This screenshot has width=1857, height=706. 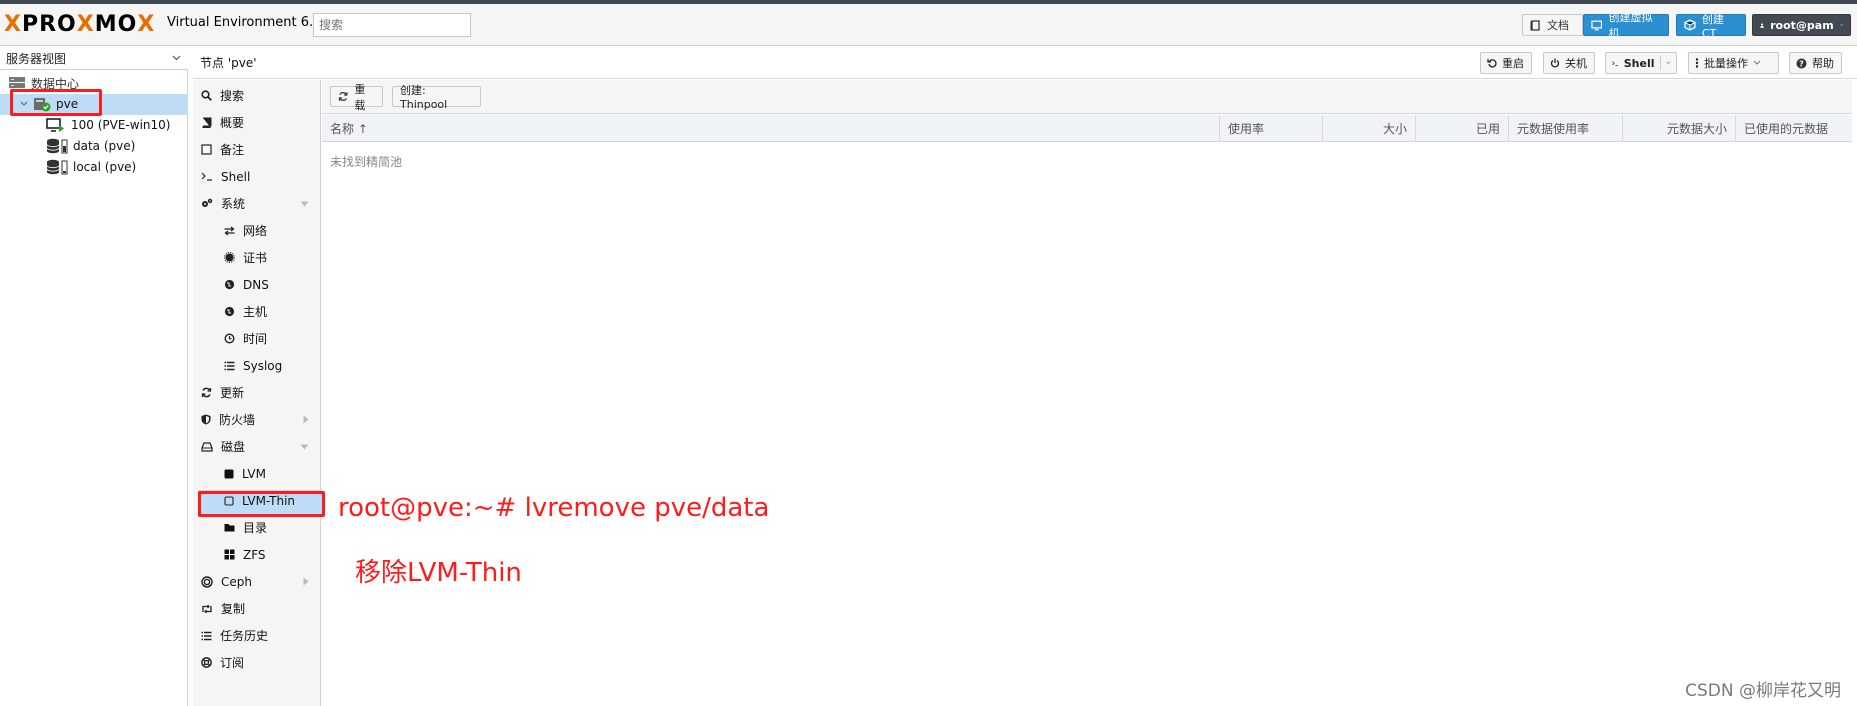 What do you see at coordinates (260, 419) in the screenshot?
I see `nav-item-firewall: 防火墙` at bounding box center [260, 419].